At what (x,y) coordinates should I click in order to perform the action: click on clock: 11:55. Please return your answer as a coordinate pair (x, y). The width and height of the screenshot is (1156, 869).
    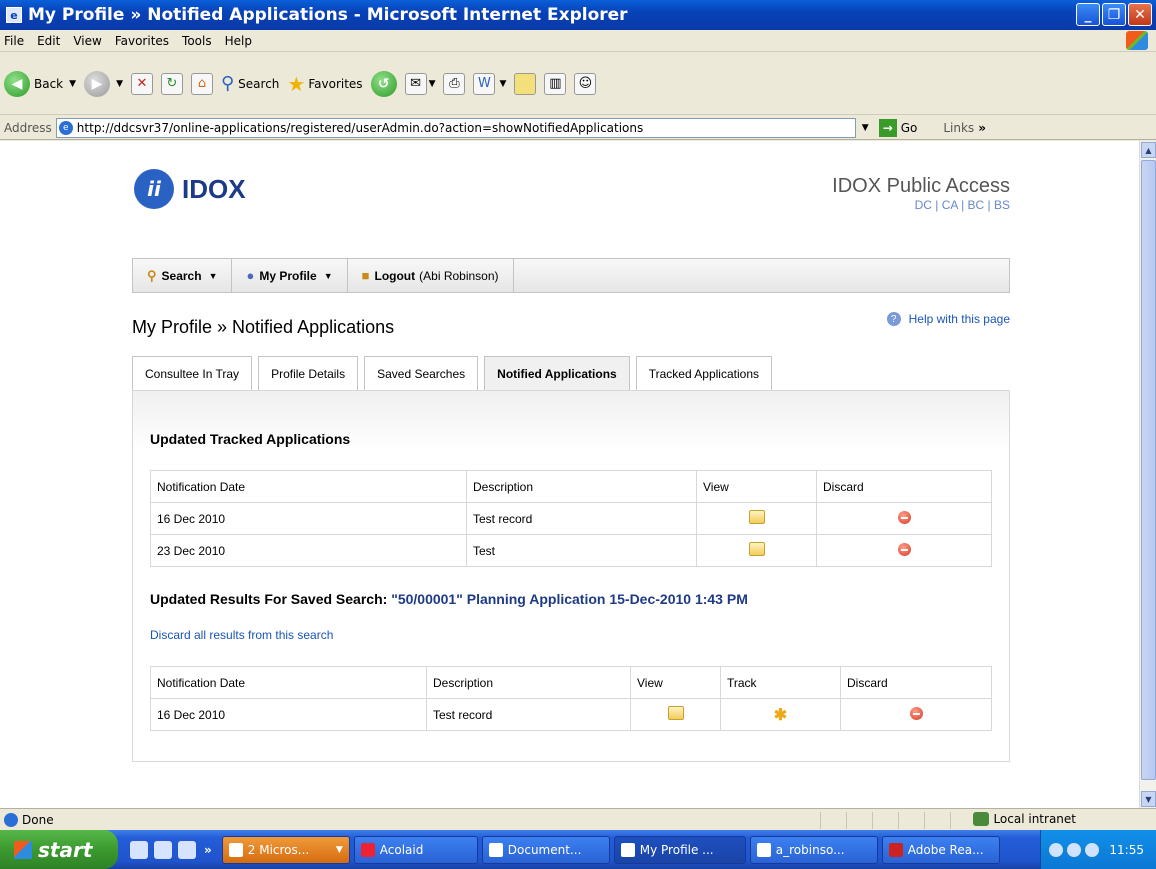
    Looking at the image, I should click on (1126, 849).